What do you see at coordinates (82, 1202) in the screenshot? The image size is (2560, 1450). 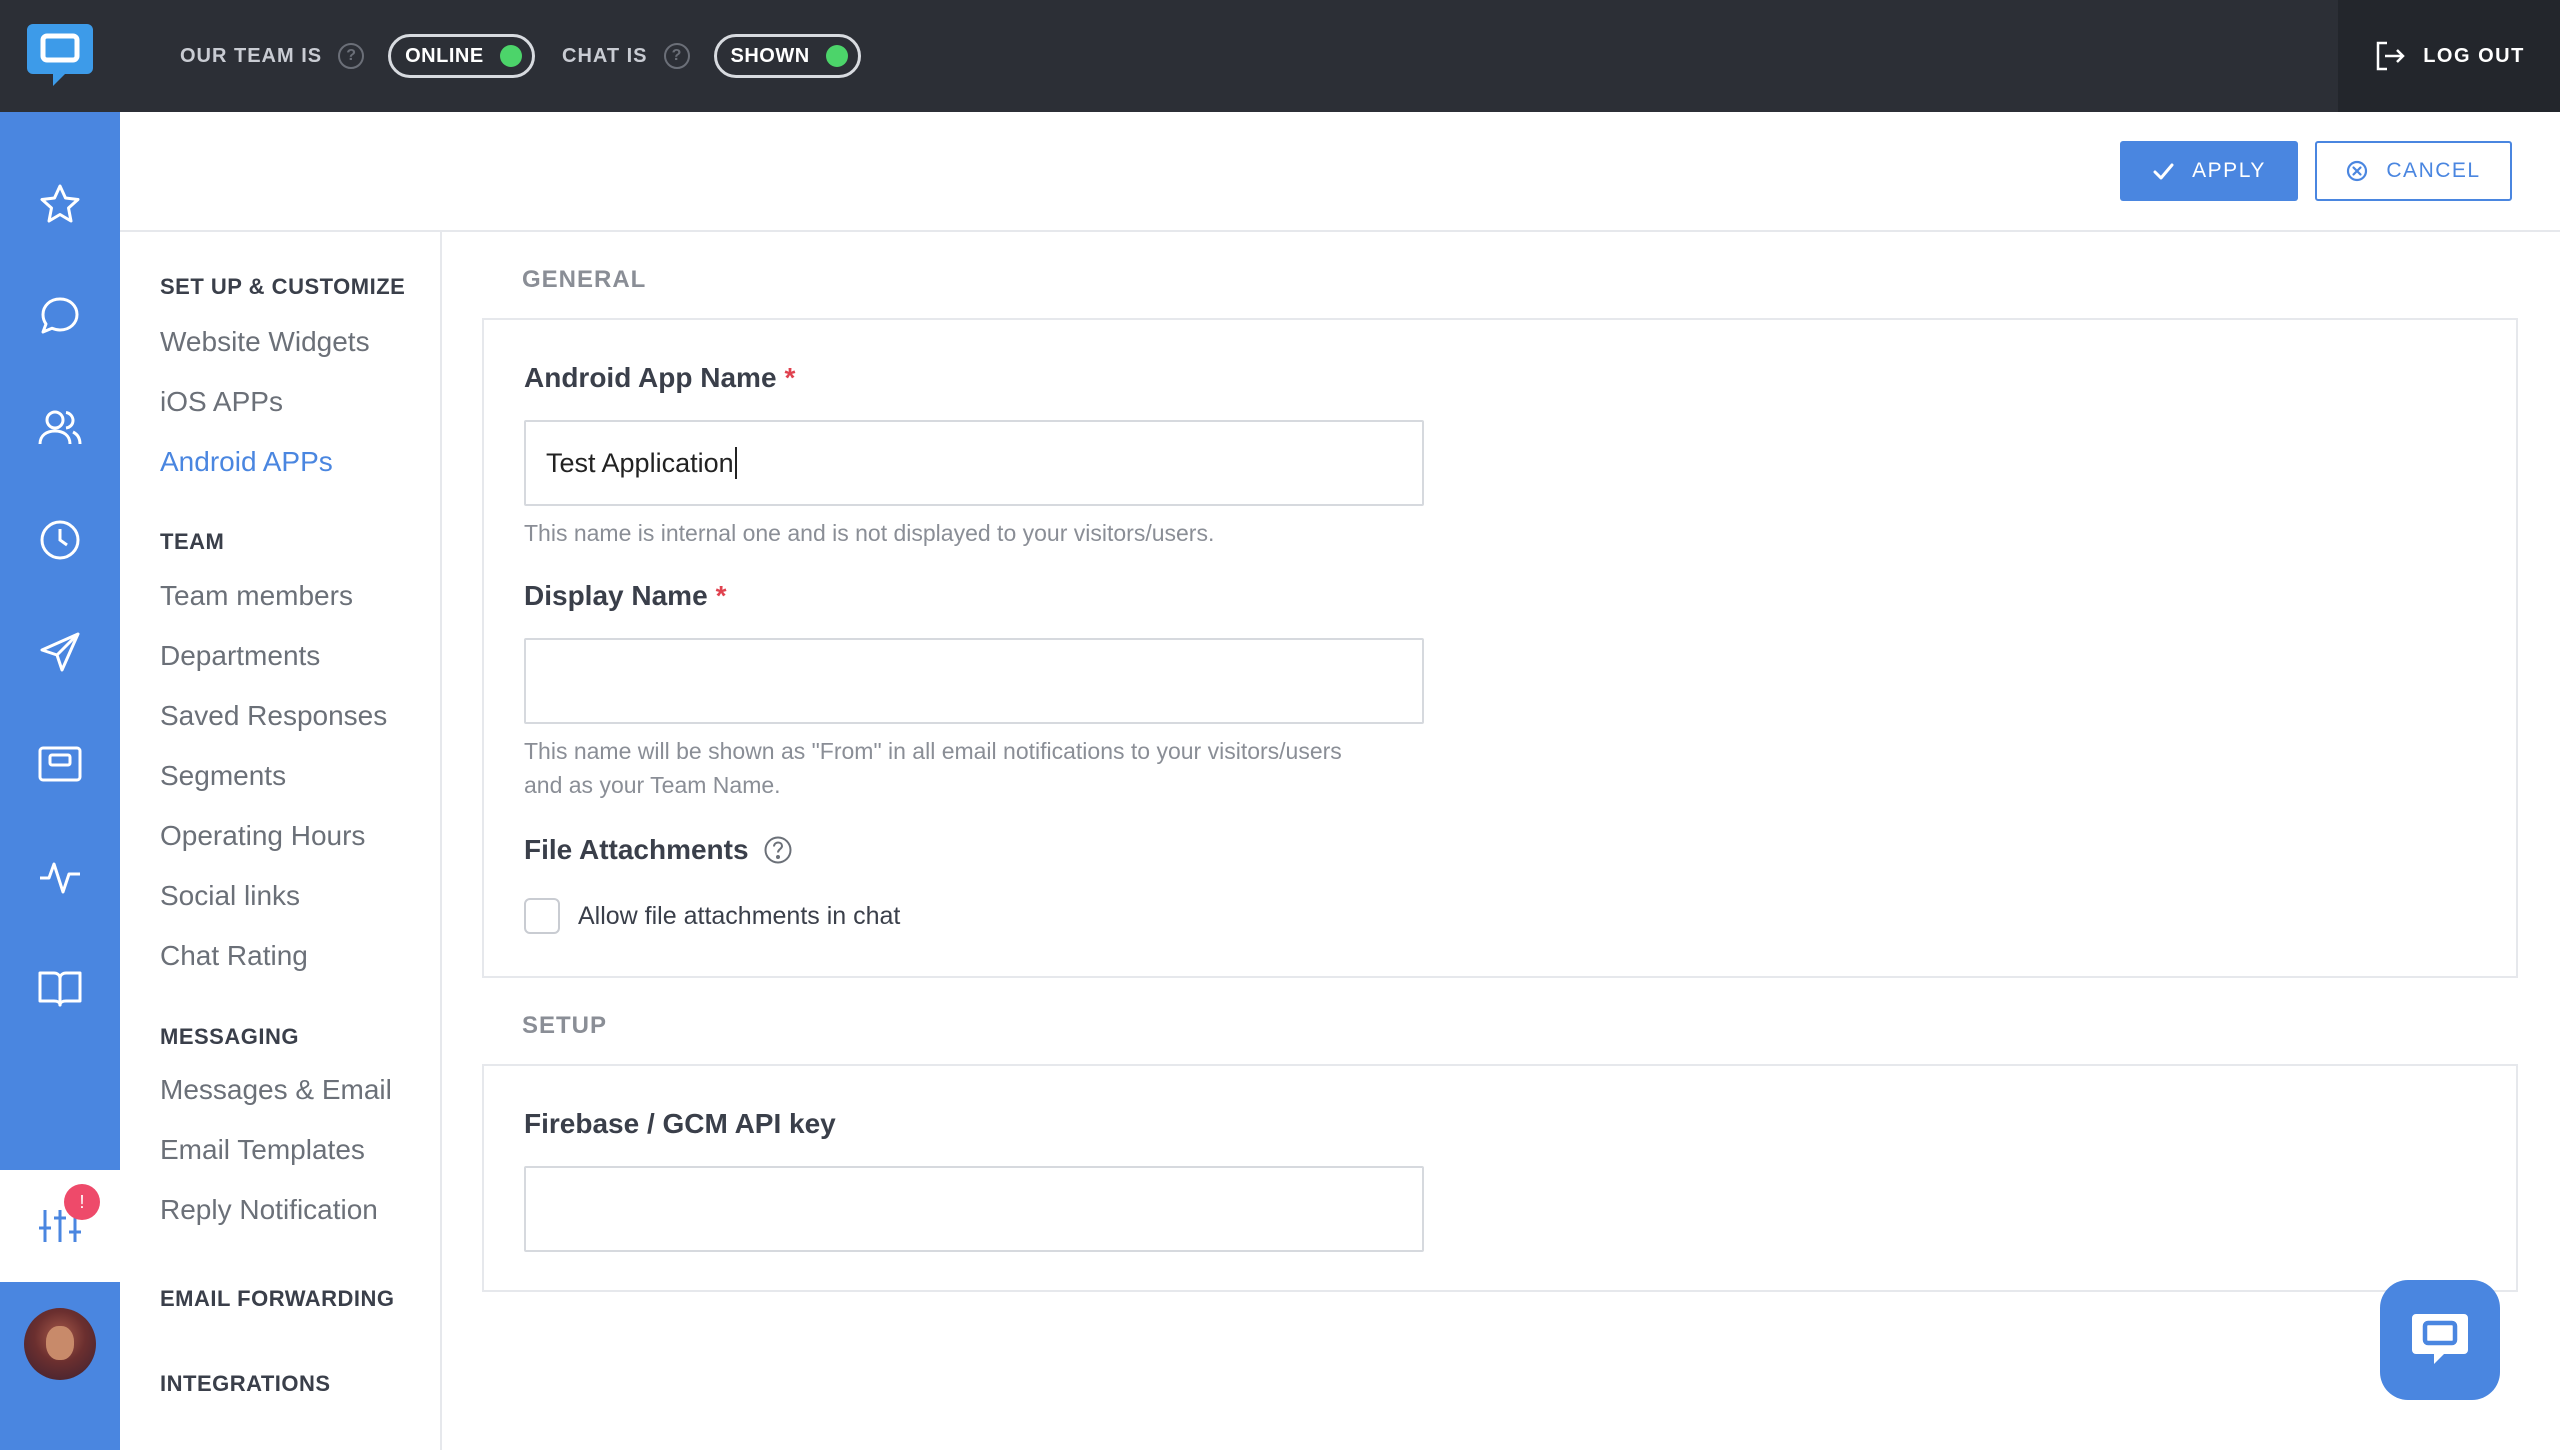 I see `notification-badge: !` at bounding box center [82, 1202].